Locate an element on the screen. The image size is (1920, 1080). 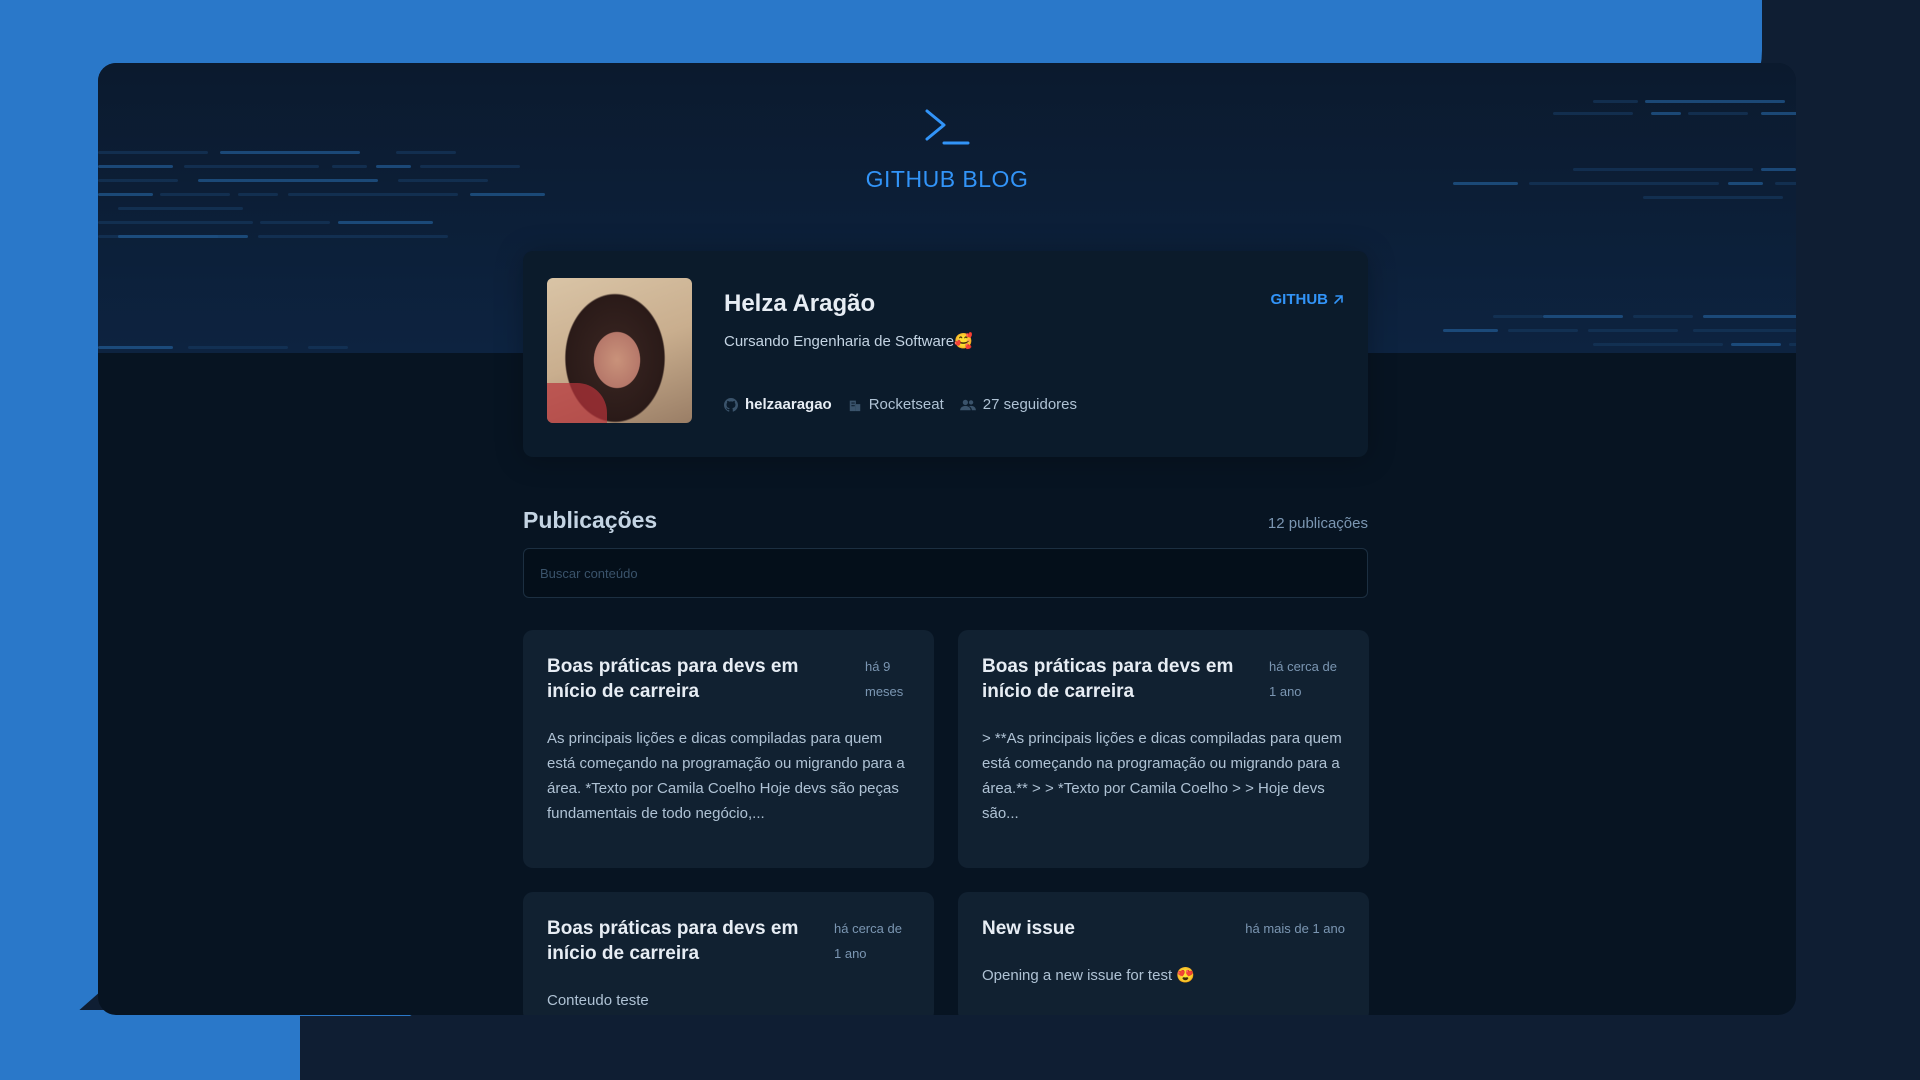
post-excerpt: Conteudo teste is located at coordinates (598, 1000).